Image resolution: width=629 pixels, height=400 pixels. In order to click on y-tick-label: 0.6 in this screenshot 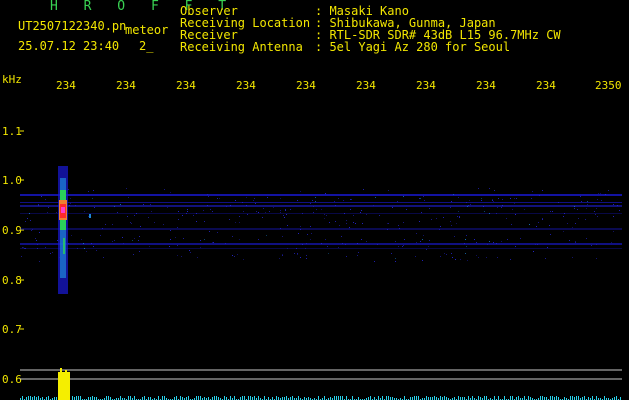, I will do `click(12, 379)`.